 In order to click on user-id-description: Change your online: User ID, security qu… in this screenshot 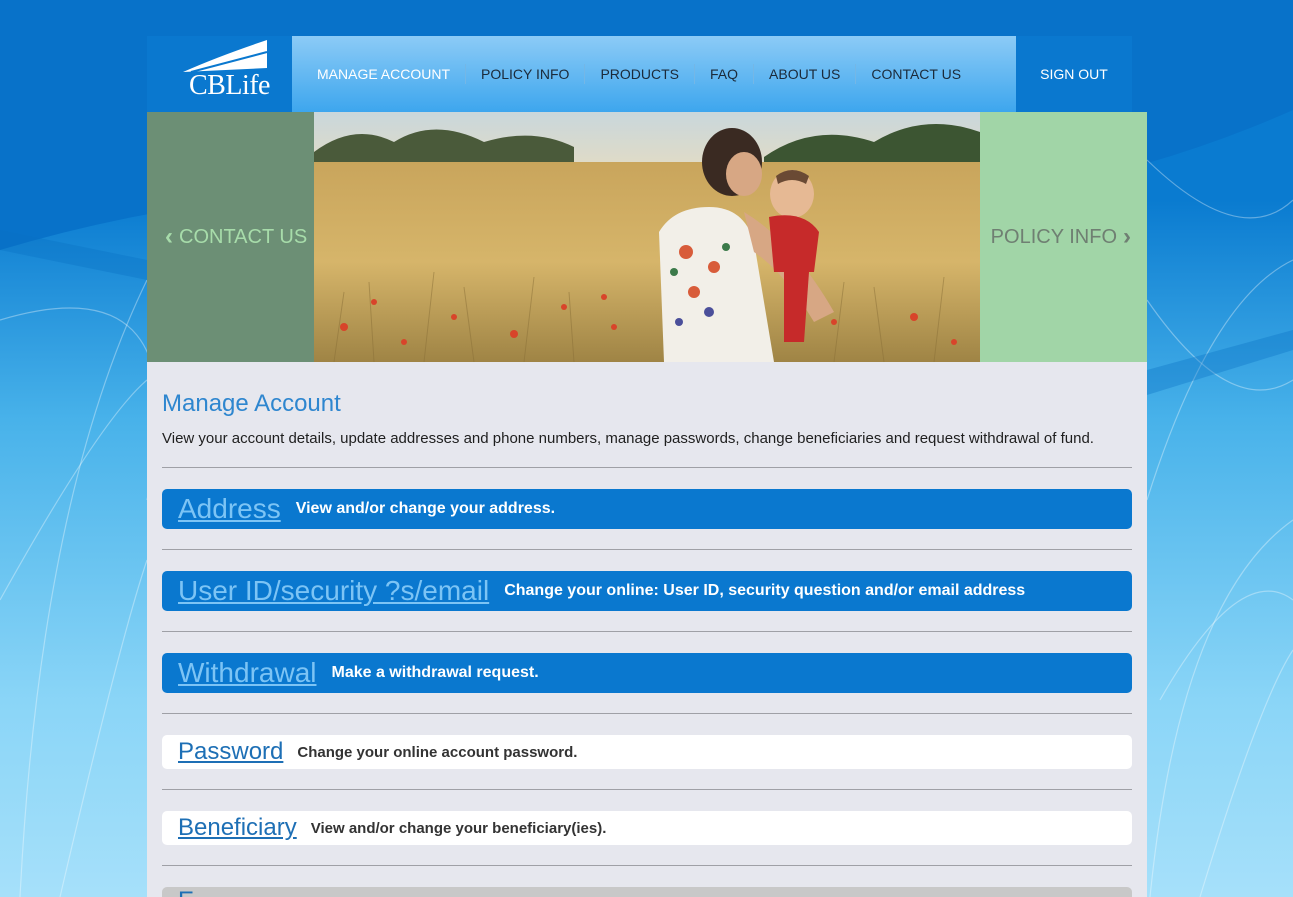, I will do `click(765, 590)`.